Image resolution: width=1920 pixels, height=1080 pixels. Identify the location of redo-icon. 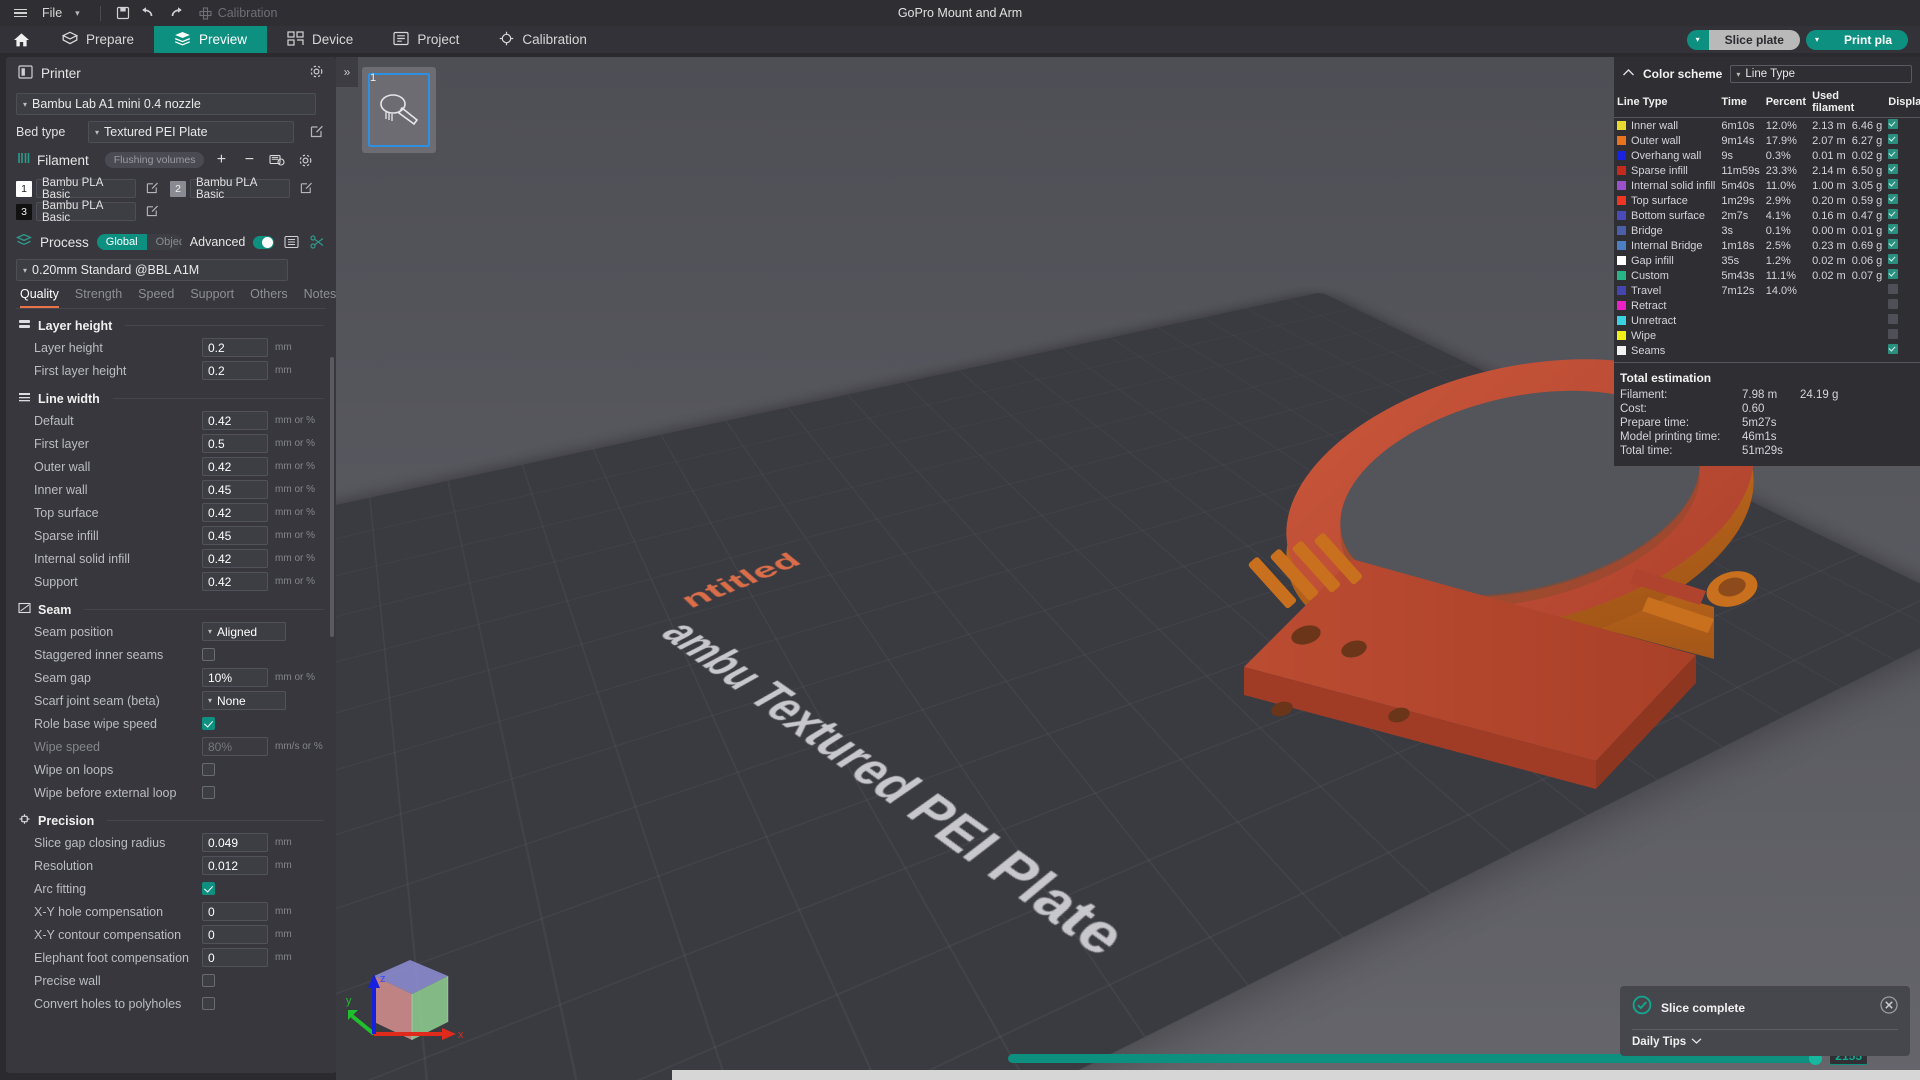
(175, 13).